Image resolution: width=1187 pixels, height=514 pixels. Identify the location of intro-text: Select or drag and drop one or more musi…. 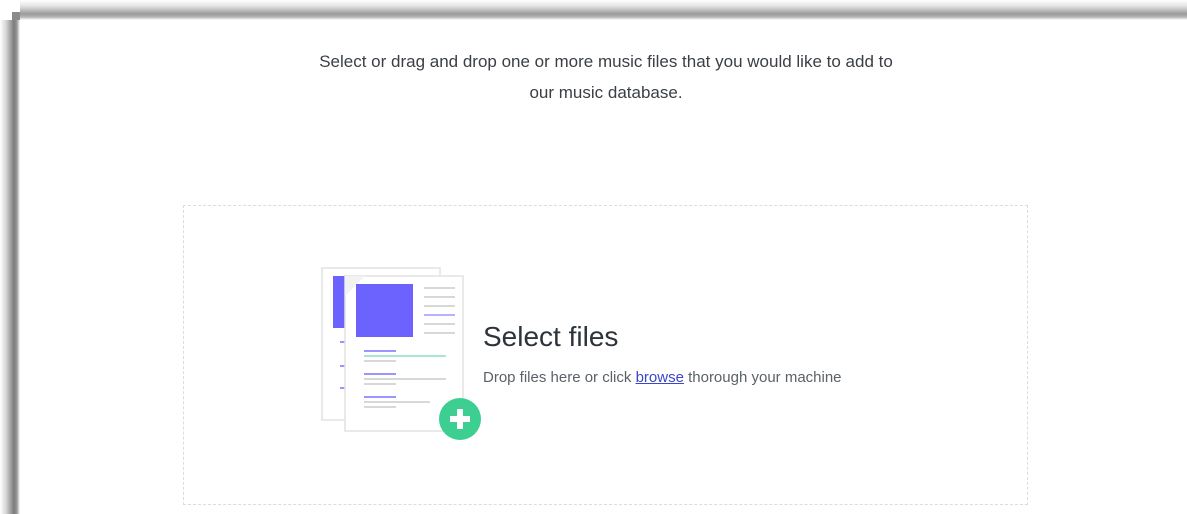
(606, 77).